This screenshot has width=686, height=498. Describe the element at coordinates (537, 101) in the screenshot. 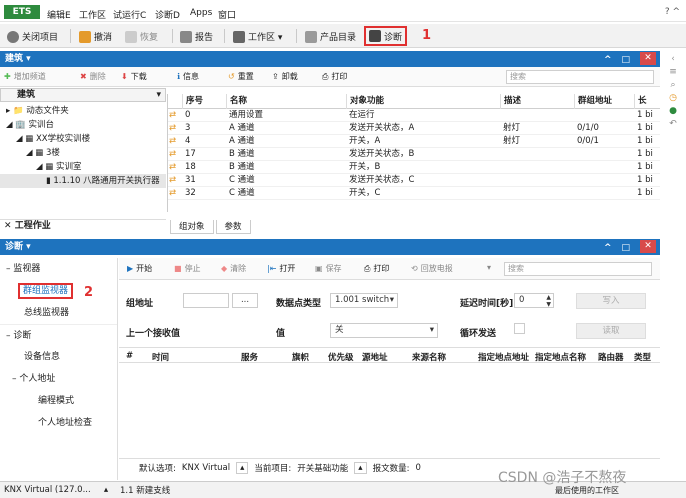

I see `col-description: 描述` at that location.